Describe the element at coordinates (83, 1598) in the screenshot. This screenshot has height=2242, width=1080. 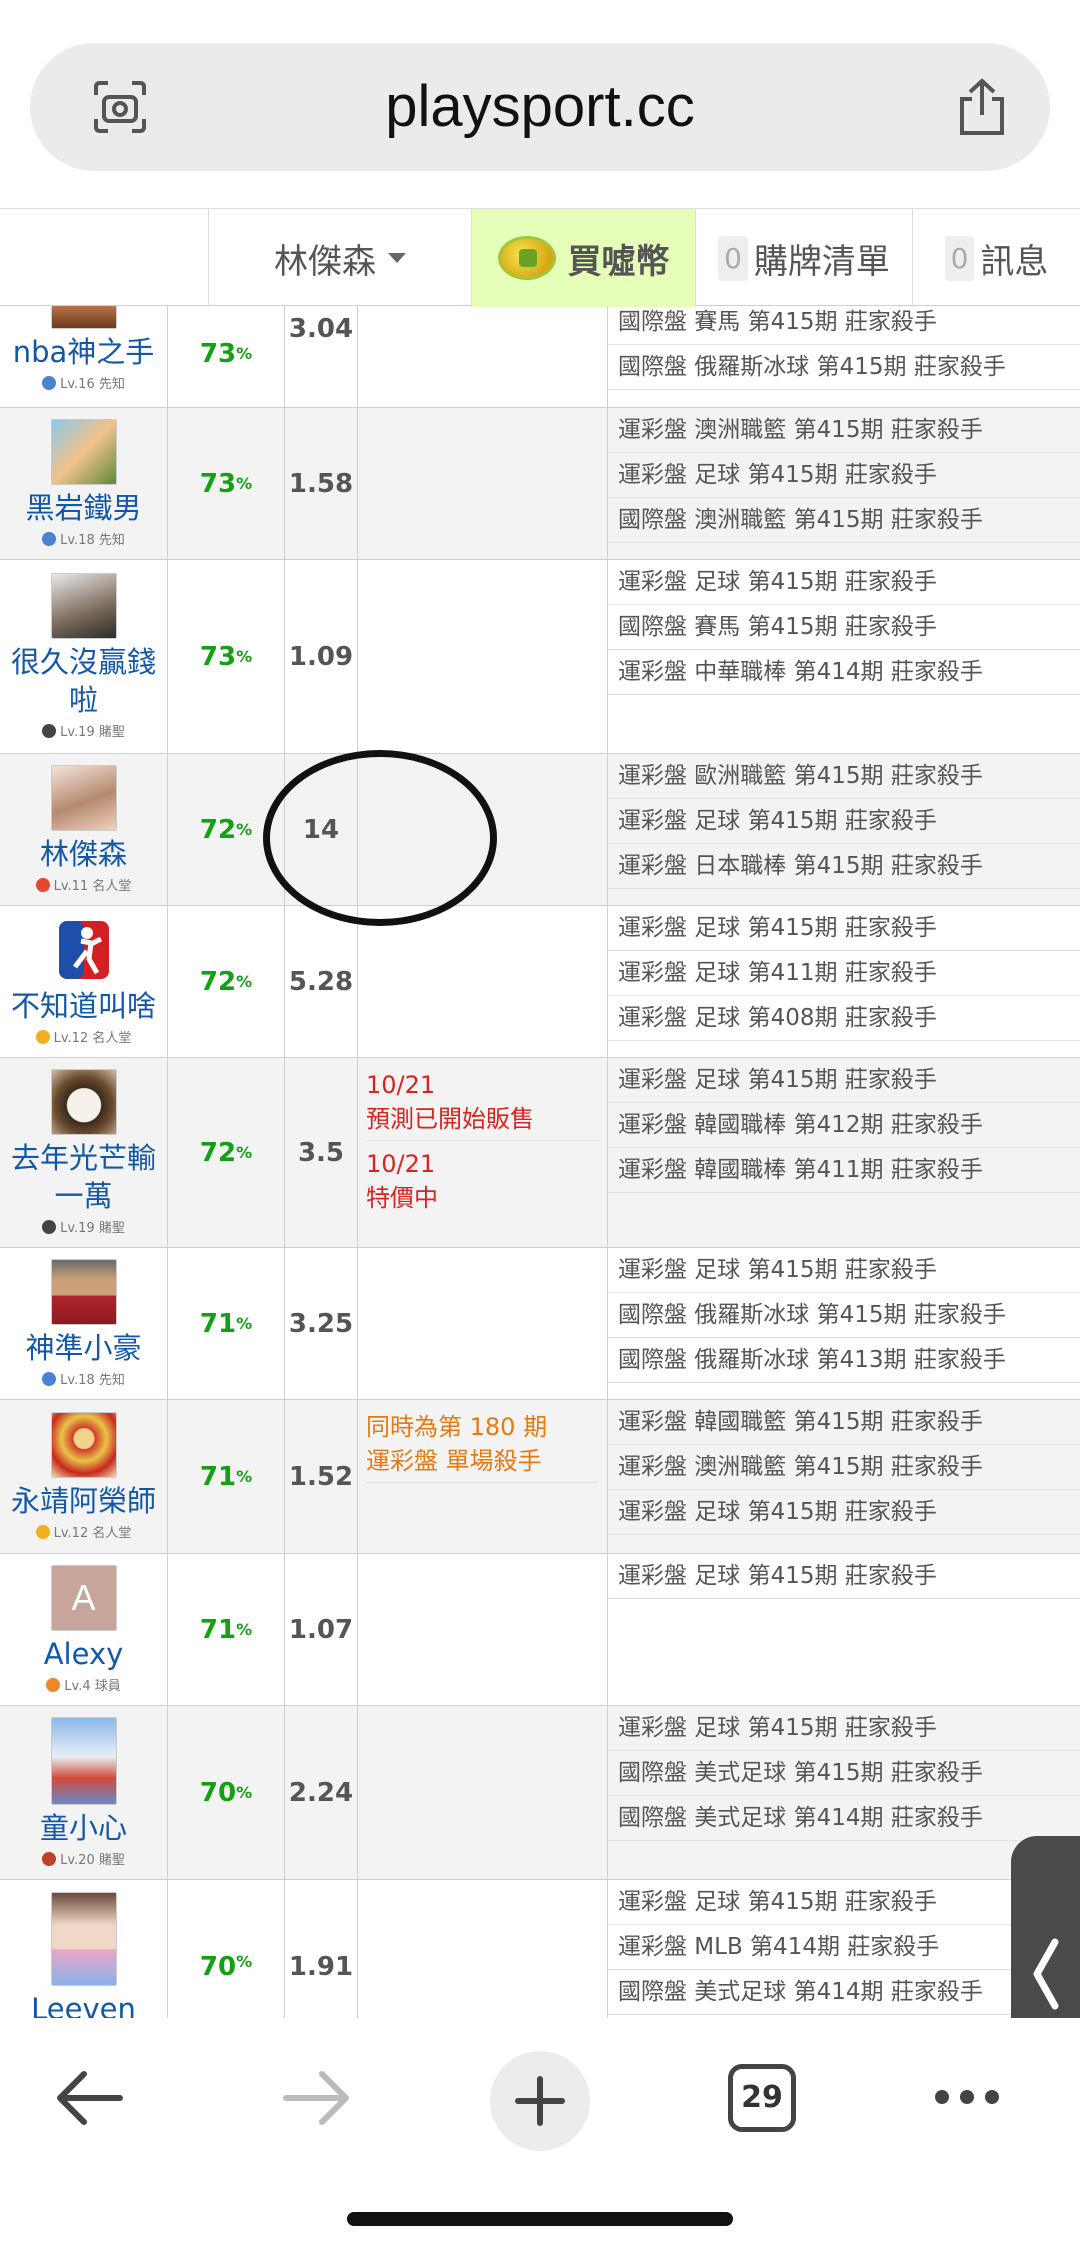
I see `avatar: A` at that location.